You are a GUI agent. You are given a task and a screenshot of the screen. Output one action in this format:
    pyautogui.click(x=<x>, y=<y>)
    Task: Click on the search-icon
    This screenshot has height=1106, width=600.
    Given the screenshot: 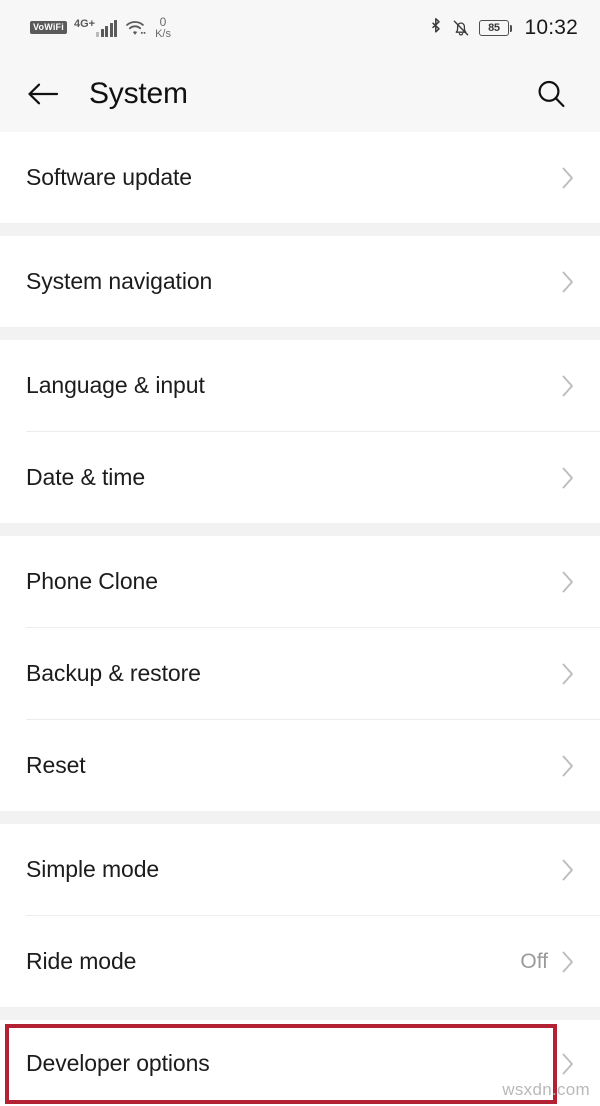 What is the action you would take?
    pyautogui.click(x=551, y=94)
    